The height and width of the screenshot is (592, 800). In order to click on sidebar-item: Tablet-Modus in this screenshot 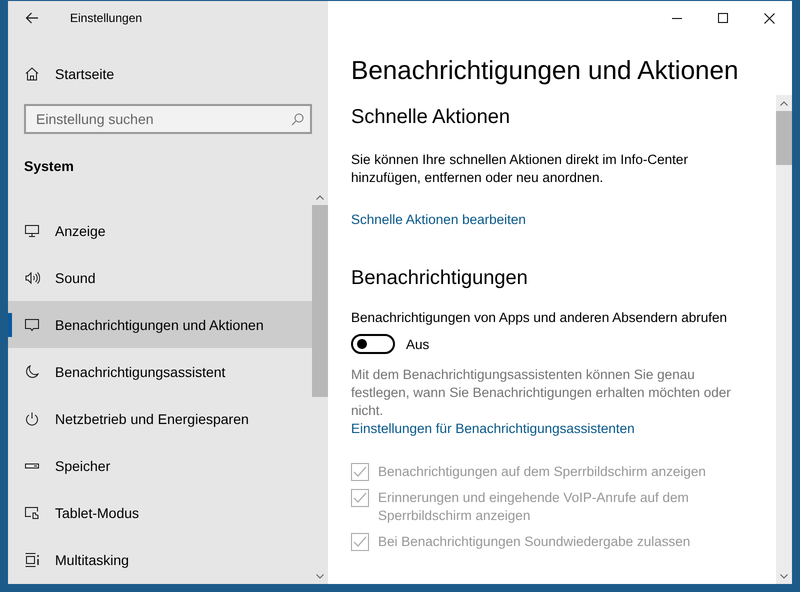, I will do `click(160, 513)`.